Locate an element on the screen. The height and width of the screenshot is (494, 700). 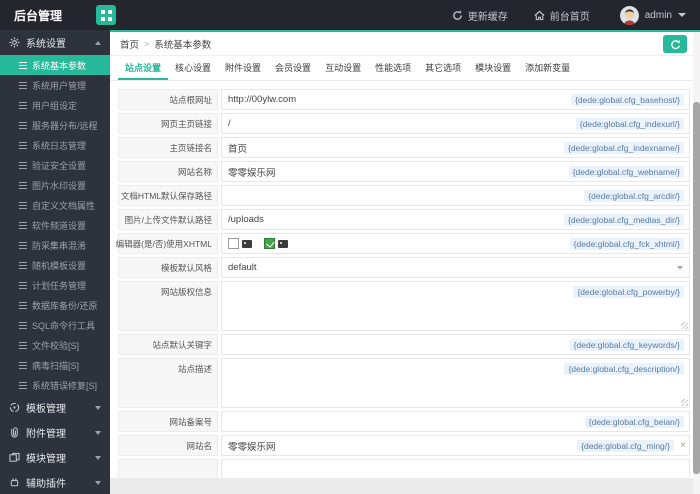
sidebar-item-label: 图片水印设置 is located at coordinates (59, 185).